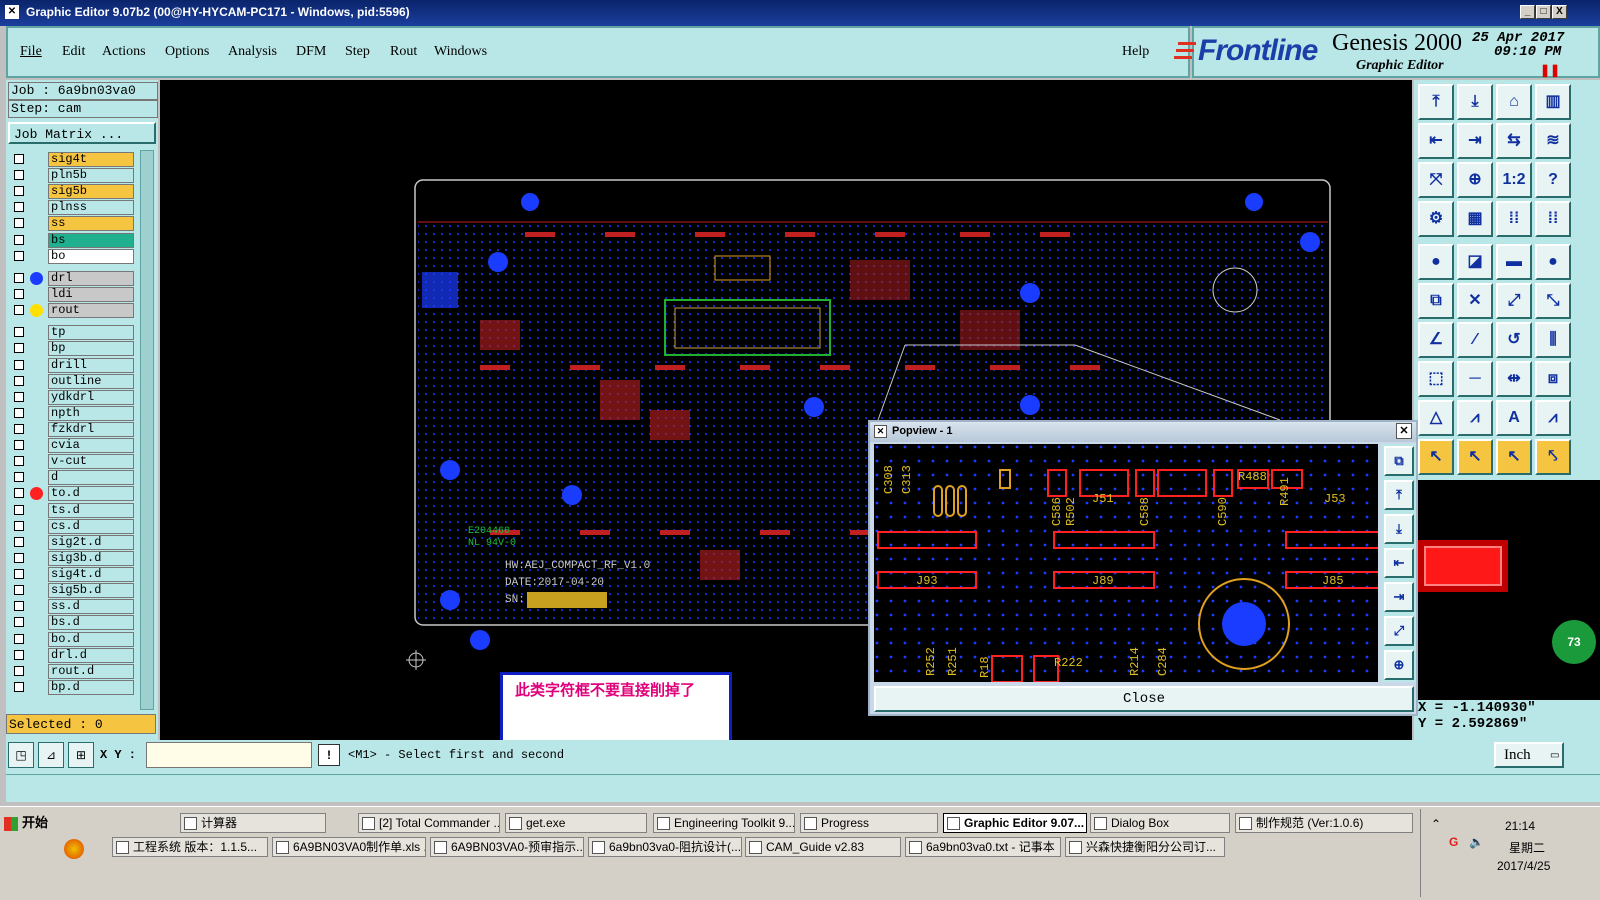 This screenshot has width=1600, height=900. I want to click on layer-row-fzkdrl: fzkdrl, so click(72, 429).